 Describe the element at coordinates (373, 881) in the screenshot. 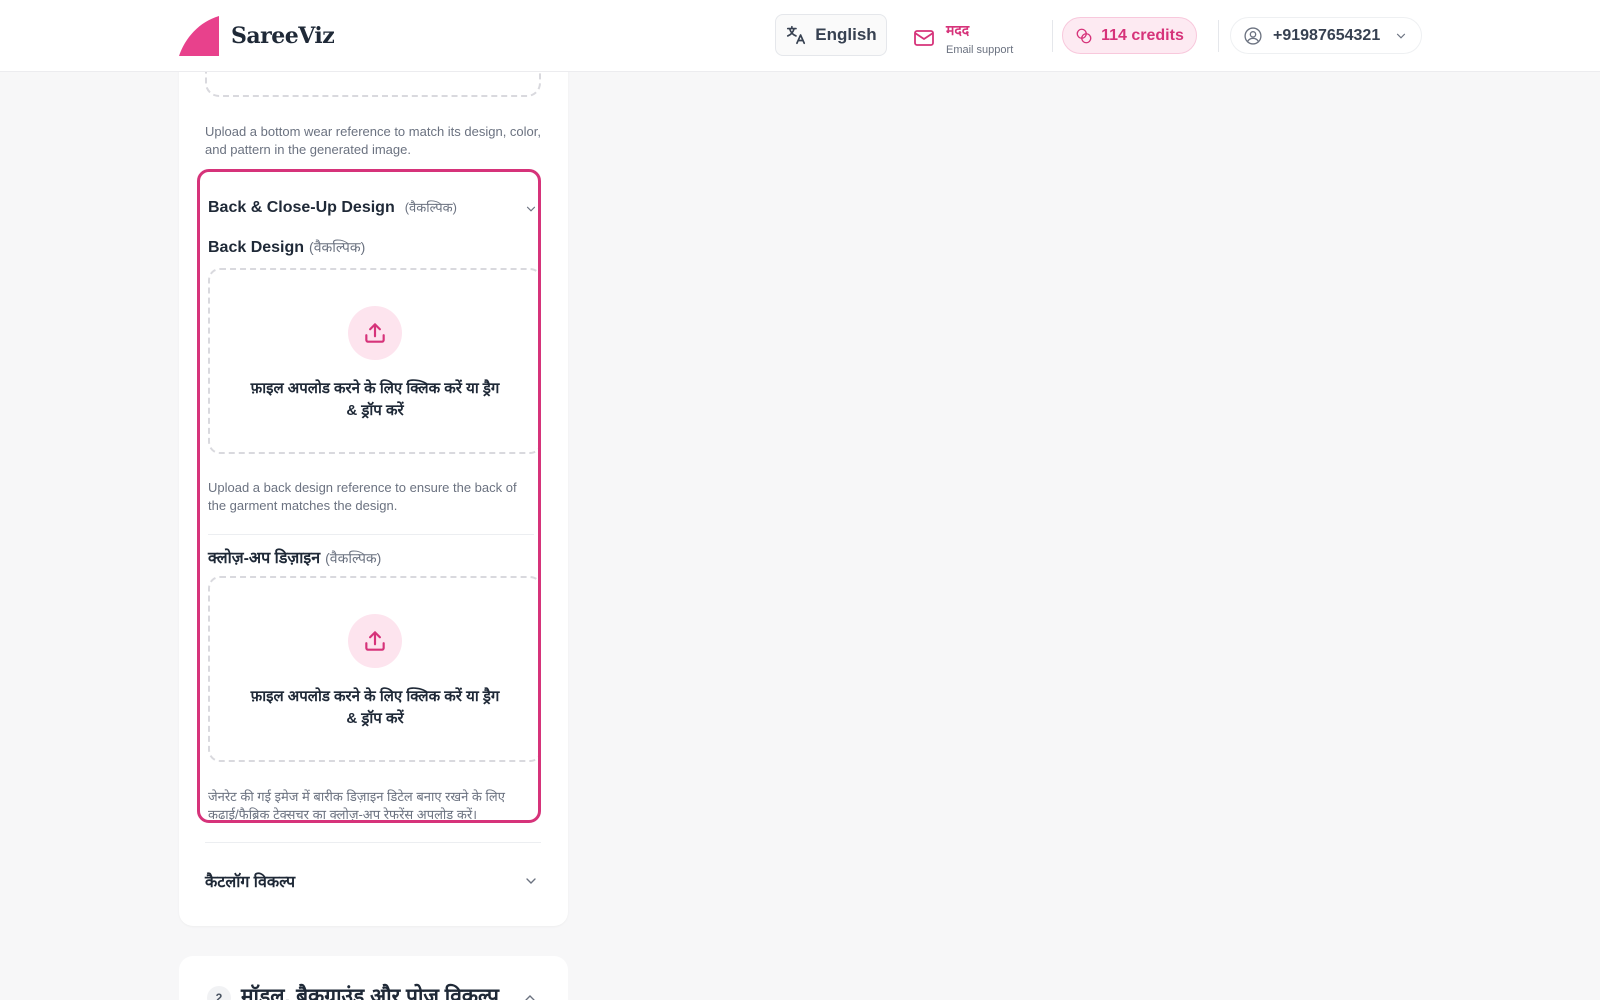

I see `catalog-options-header: कैटलॉग विकल्प` at that location.